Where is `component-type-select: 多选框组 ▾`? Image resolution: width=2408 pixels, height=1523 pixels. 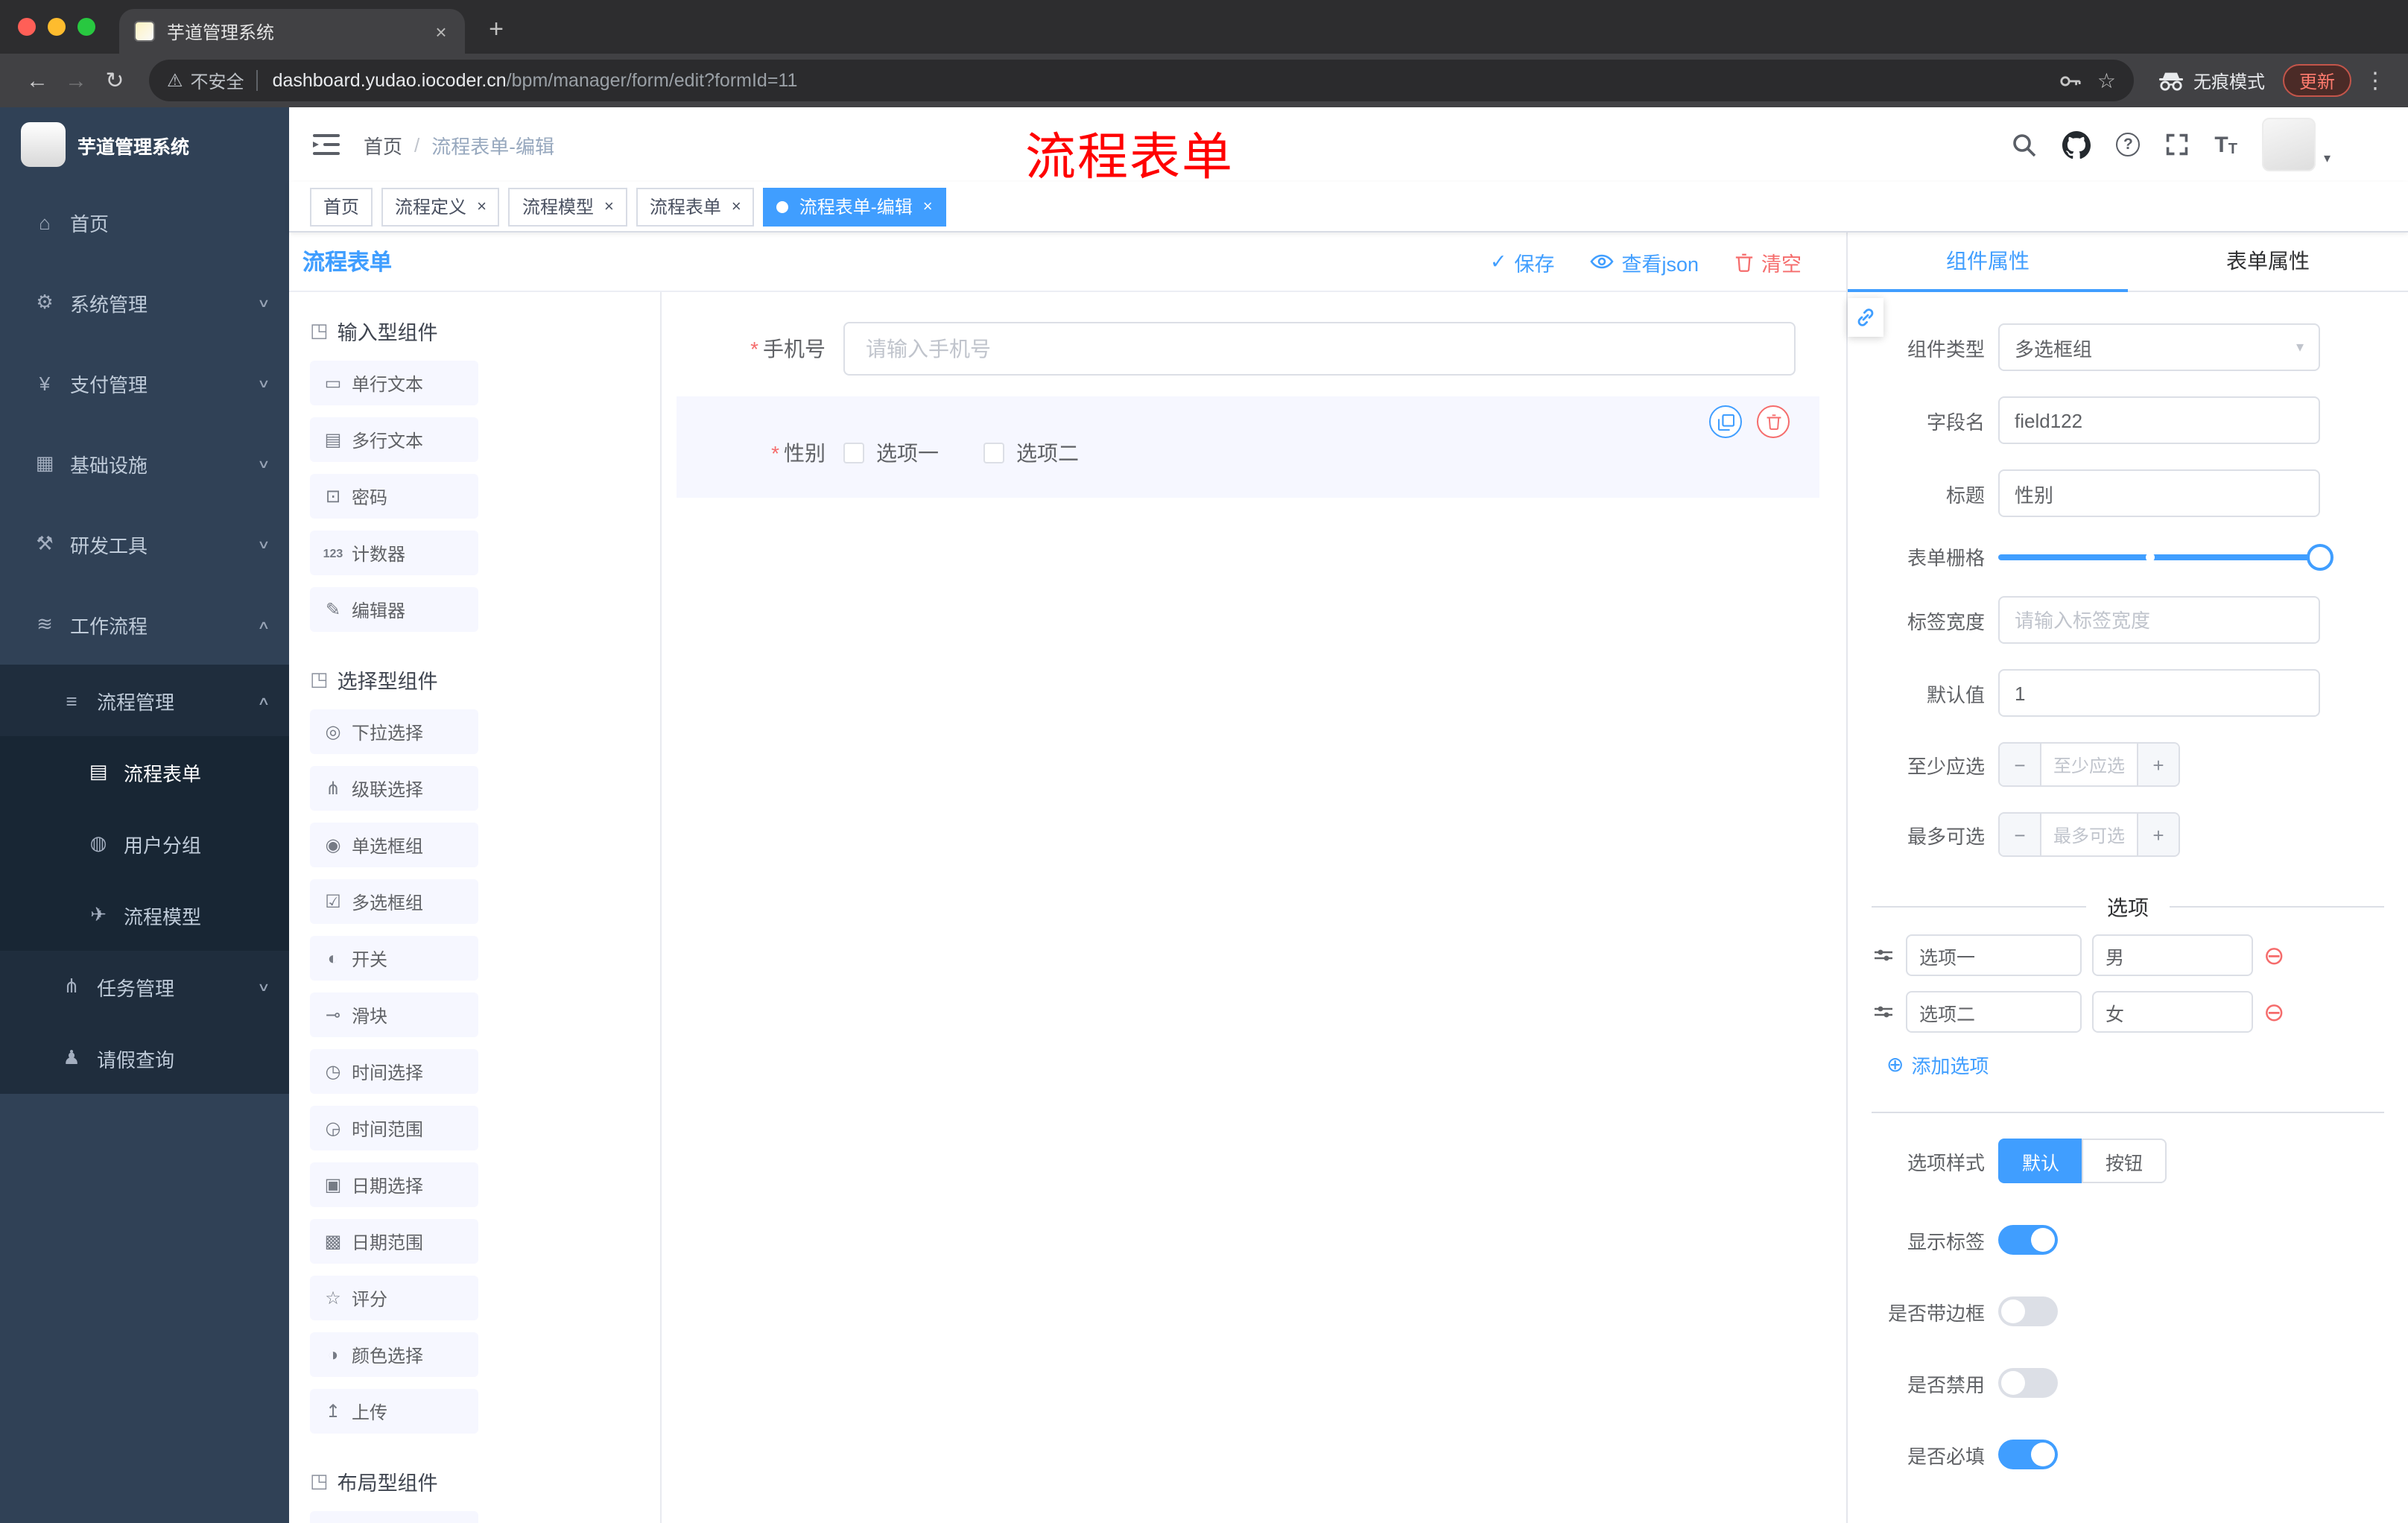
component-type-select: 多选框组 ▾ is located at coordinates (2159, 347).